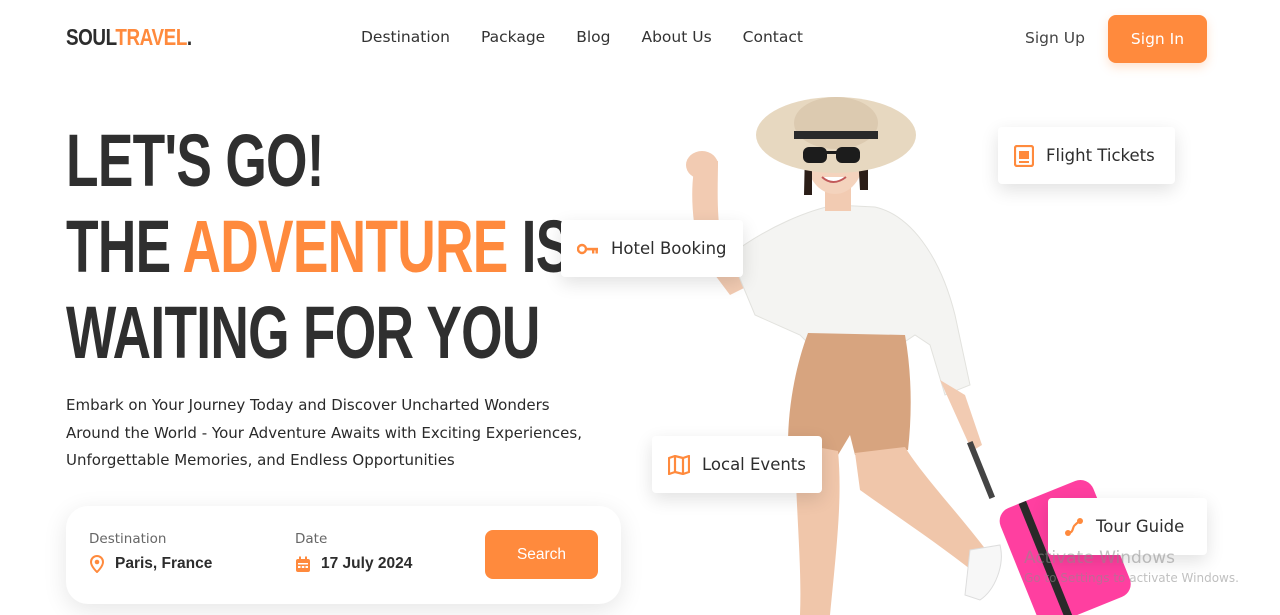 The width and height of the screenshot is (1280, 615). Describe the element at coordinates (1055, 38) in the screenshot. I see `sign-up-link: Sign Up` at that location.